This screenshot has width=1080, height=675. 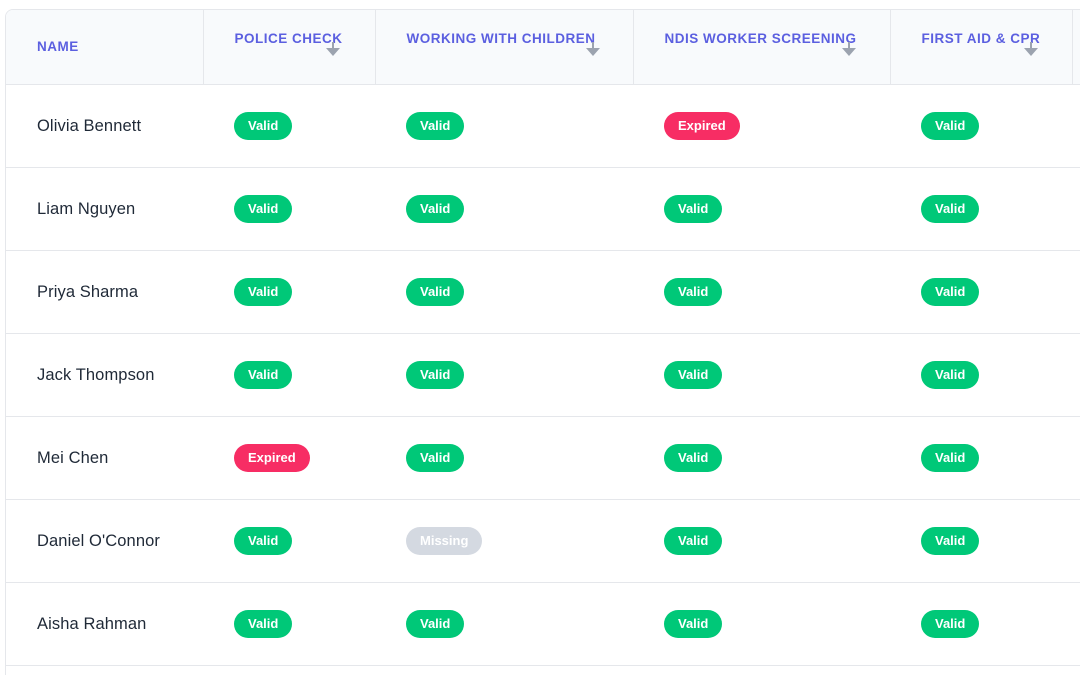 I want to click on column-header-label: POLICE CHECK, so click(x=288, y=38).